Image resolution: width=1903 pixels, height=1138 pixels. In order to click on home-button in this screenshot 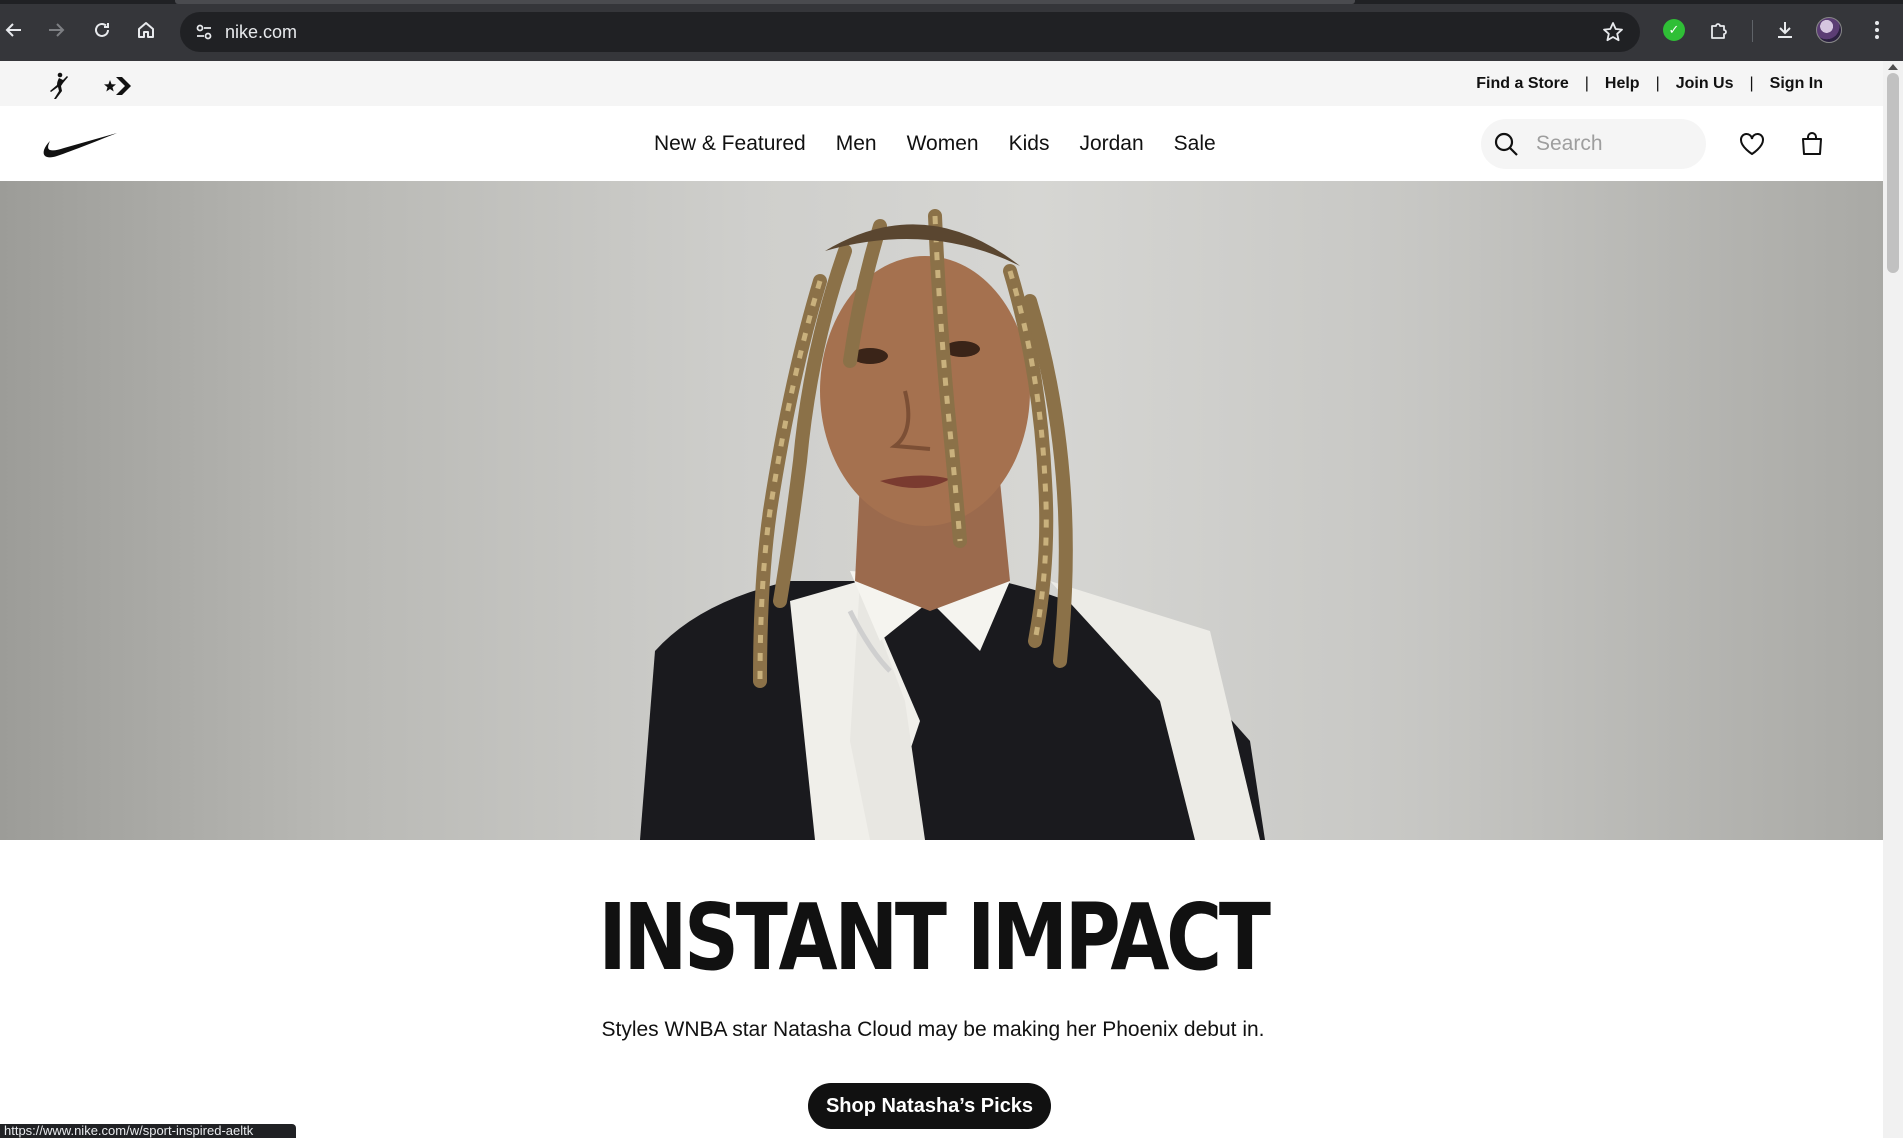, I will do `click(146, 30)`.